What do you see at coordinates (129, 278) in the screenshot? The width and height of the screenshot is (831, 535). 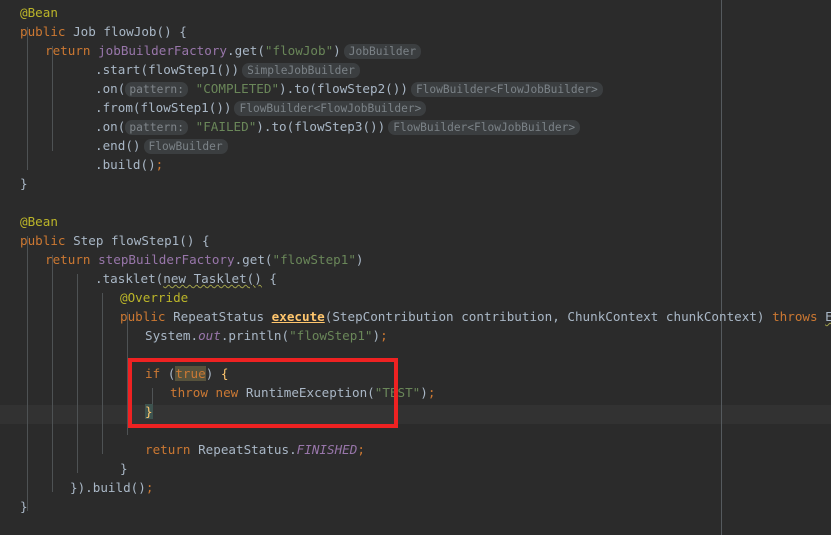 I see `code-token: .tasklet(` at bounding box center [129, 278].